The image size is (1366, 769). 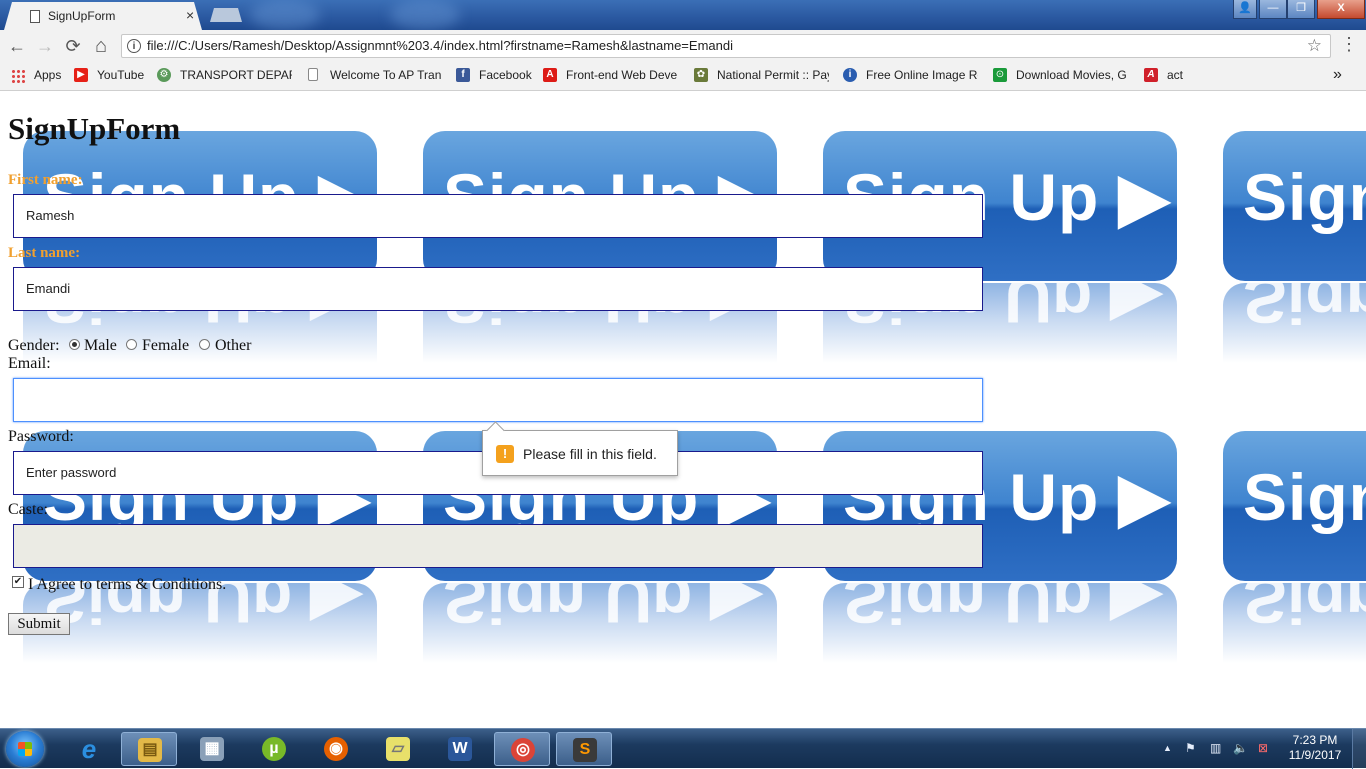 I want to click on validation-tooltip: ! Please fill in this field., so click(x=580, y=453).